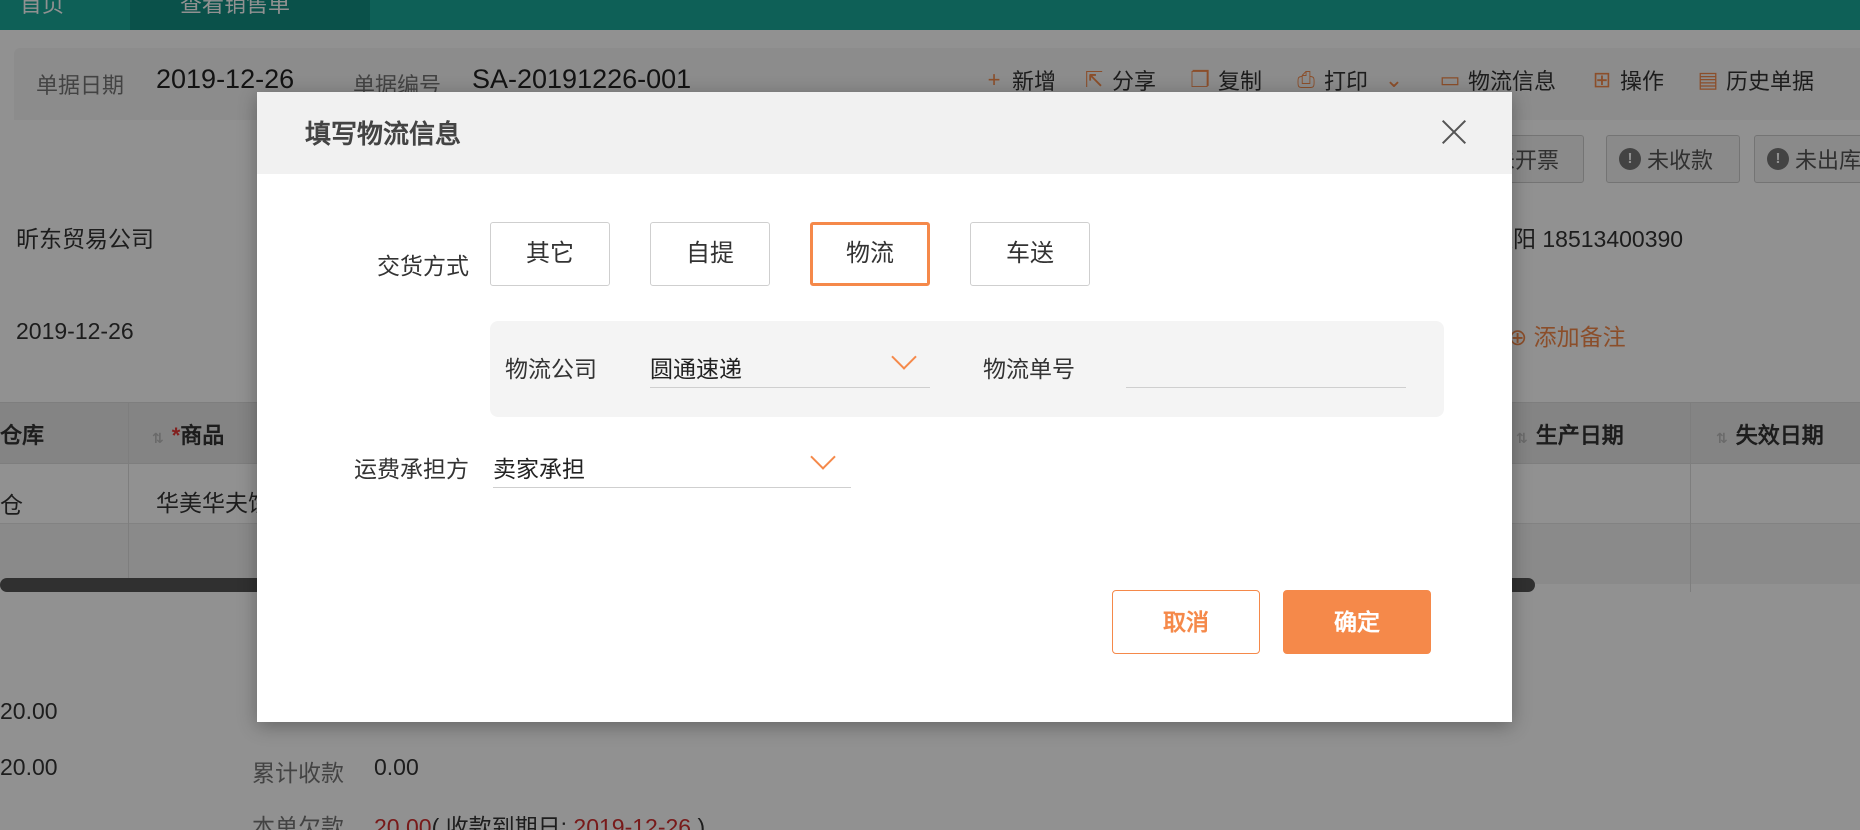 This screenshot has width=1860, height=830. I want to click on dialog-header: 填写物流信息, so click(884, 133).